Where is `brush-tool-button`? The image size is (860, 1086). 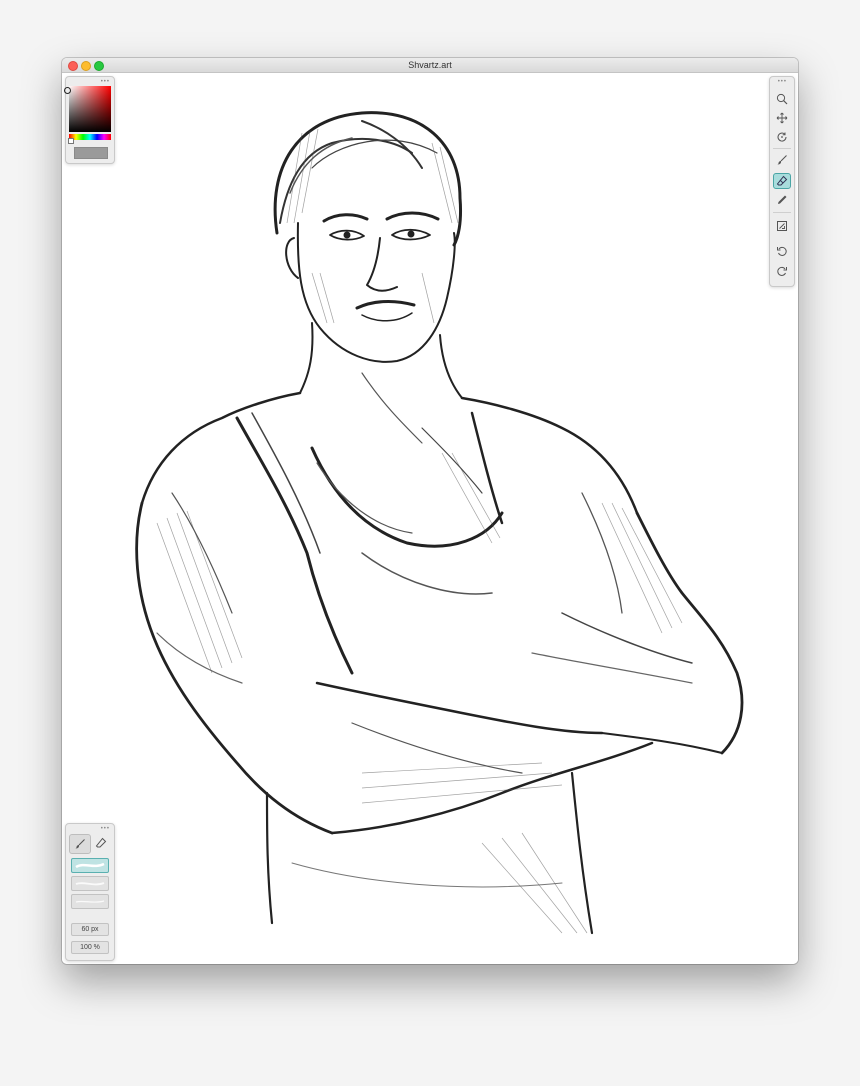
brush-tool-button is located at coordinates (782, 160).